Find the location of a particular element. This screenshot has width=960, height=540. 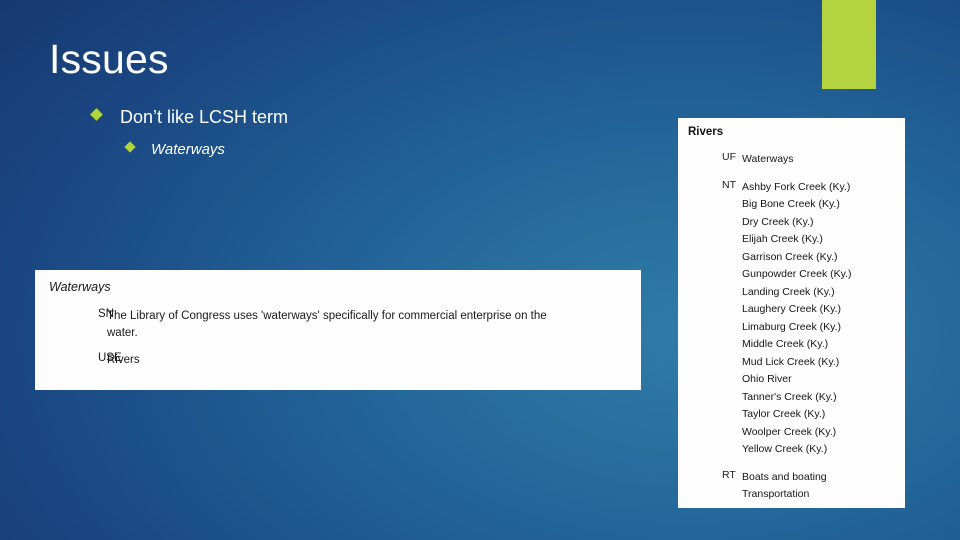

bullet-item-level-2: Waterways is located at coordinates (174, 149).